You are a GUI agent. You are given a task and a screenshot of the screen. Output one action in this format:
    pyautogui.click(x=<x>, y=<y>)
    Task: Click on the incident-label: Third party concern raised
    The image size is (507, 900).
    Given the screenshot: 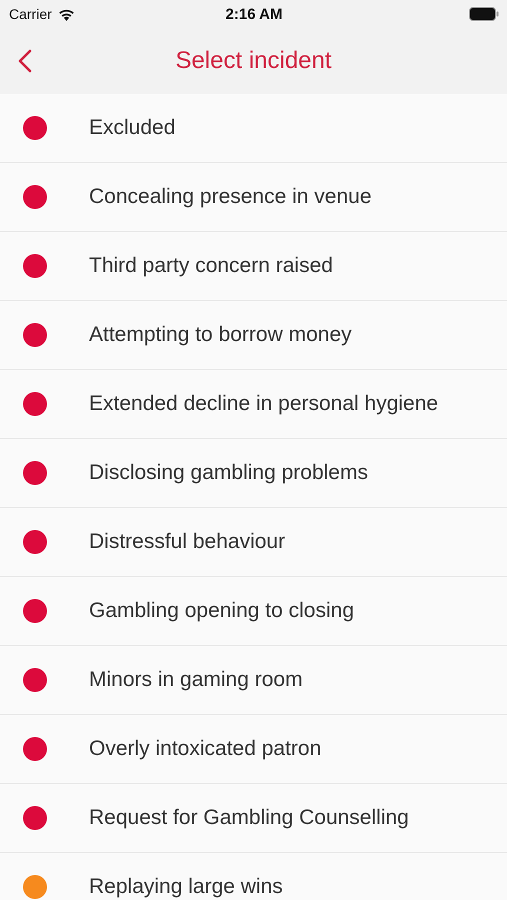 What is the action you would take?
    pyautogui.click(x=211, y=266)
    